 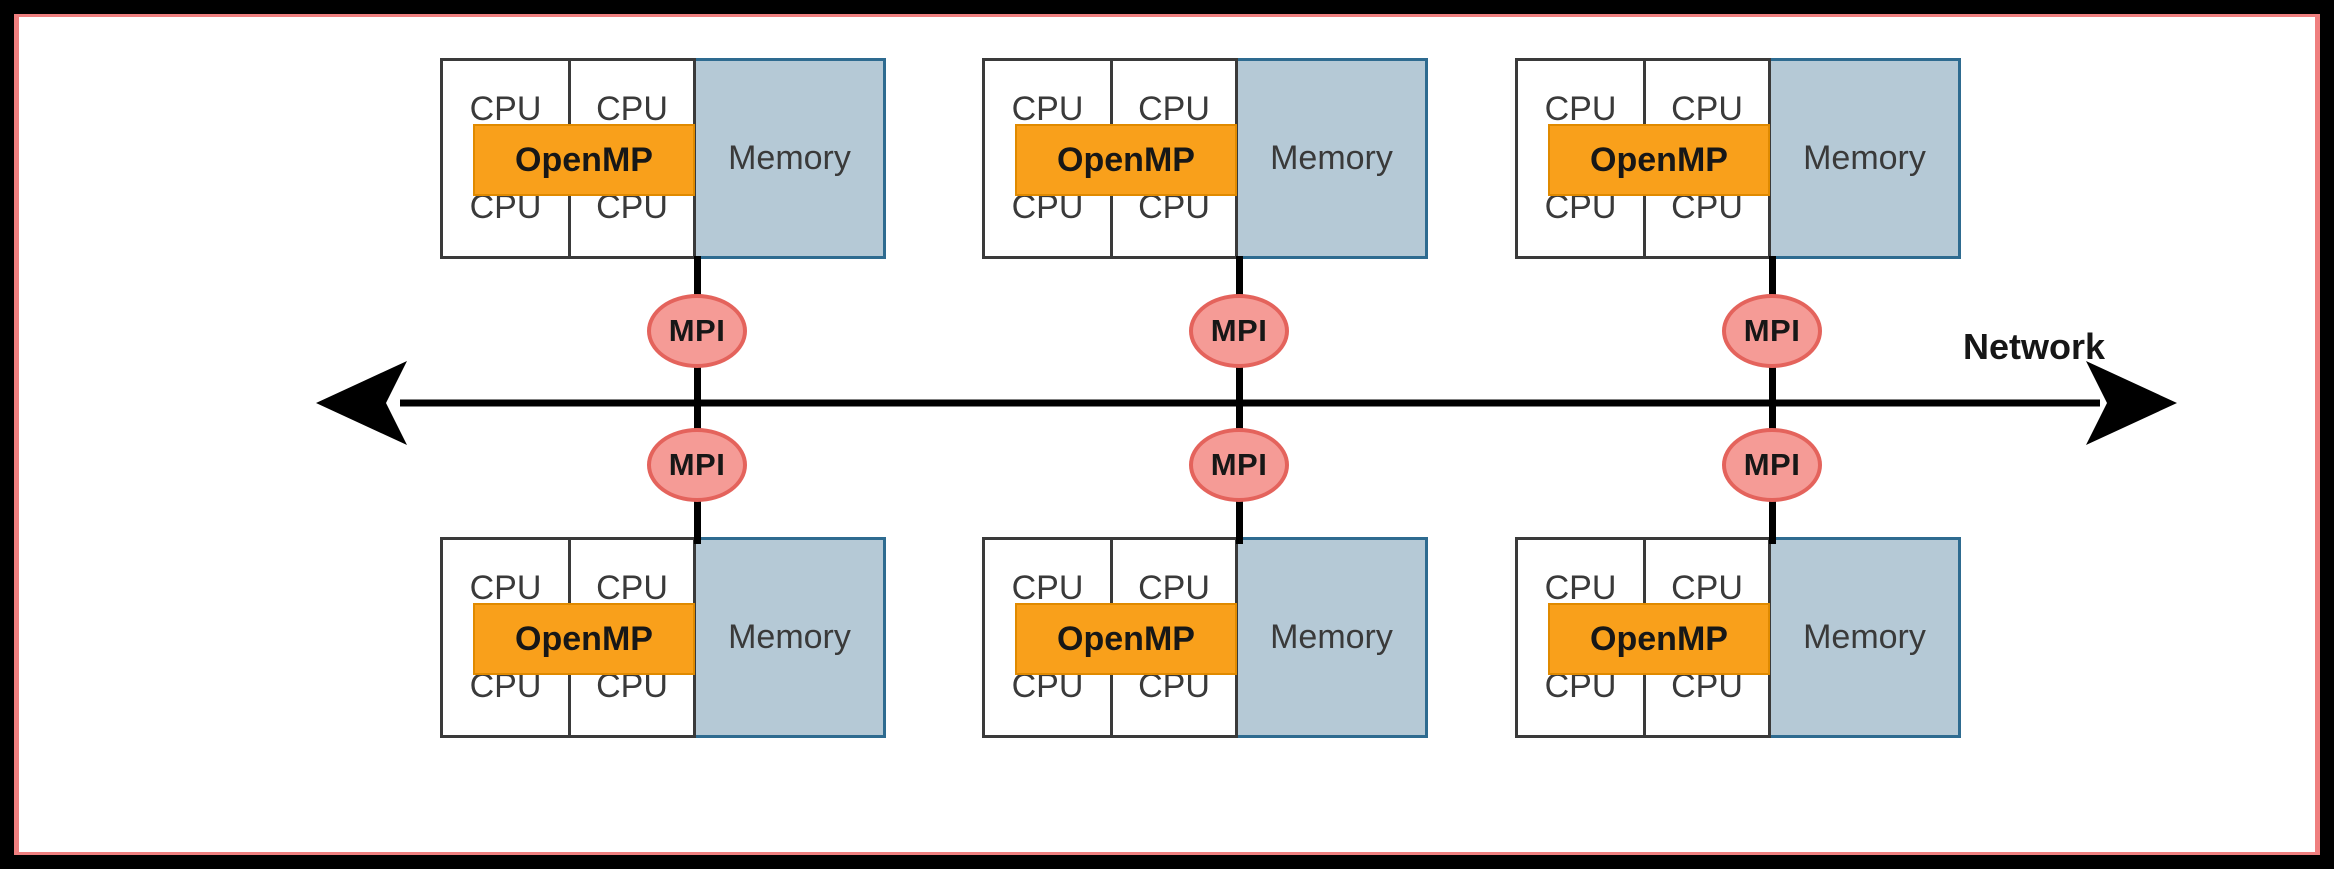 I want to click on compute-node-top-1: Memory CPU CPU CPU CPU OpenMP, so click(x=663, y=158).